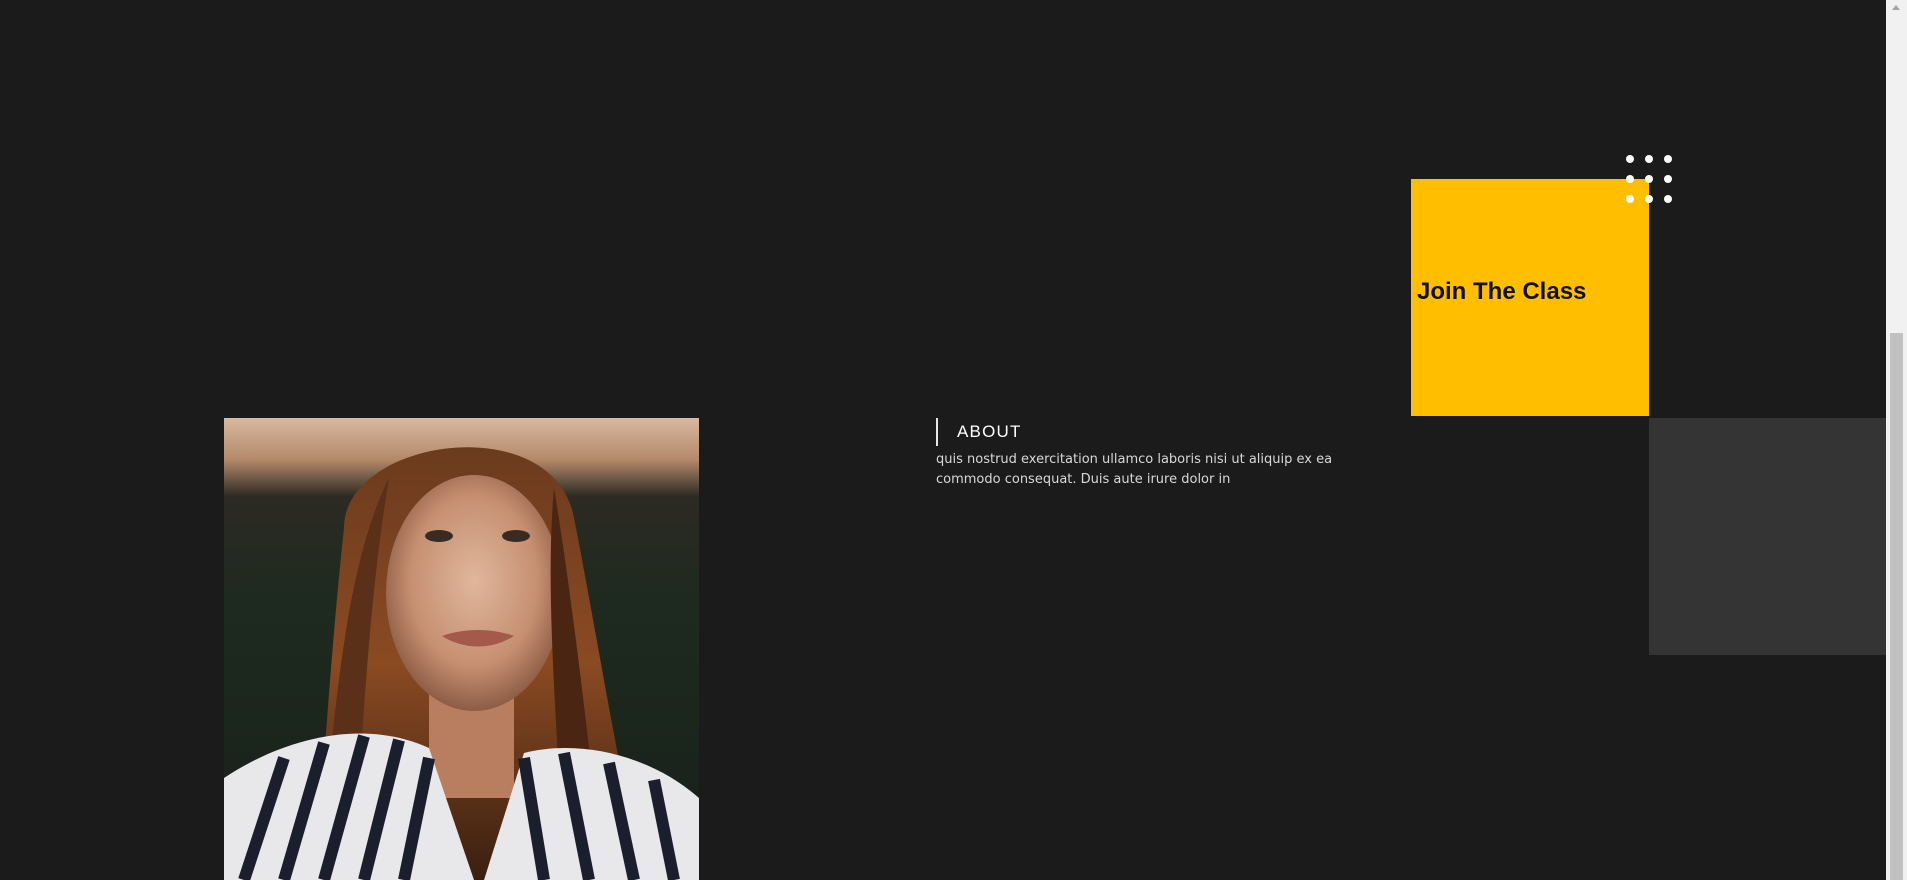  Describe the element at coordinates (989, 431) in the screenshot. I see `about-title: ABOUT` at that location.